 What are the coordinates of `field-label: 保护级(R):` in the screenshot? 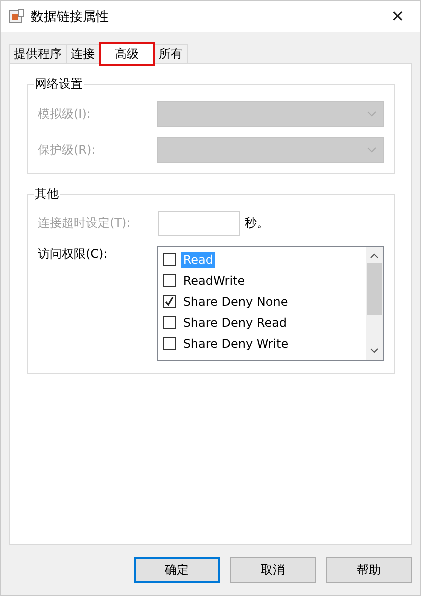 It's located at (67, 150).